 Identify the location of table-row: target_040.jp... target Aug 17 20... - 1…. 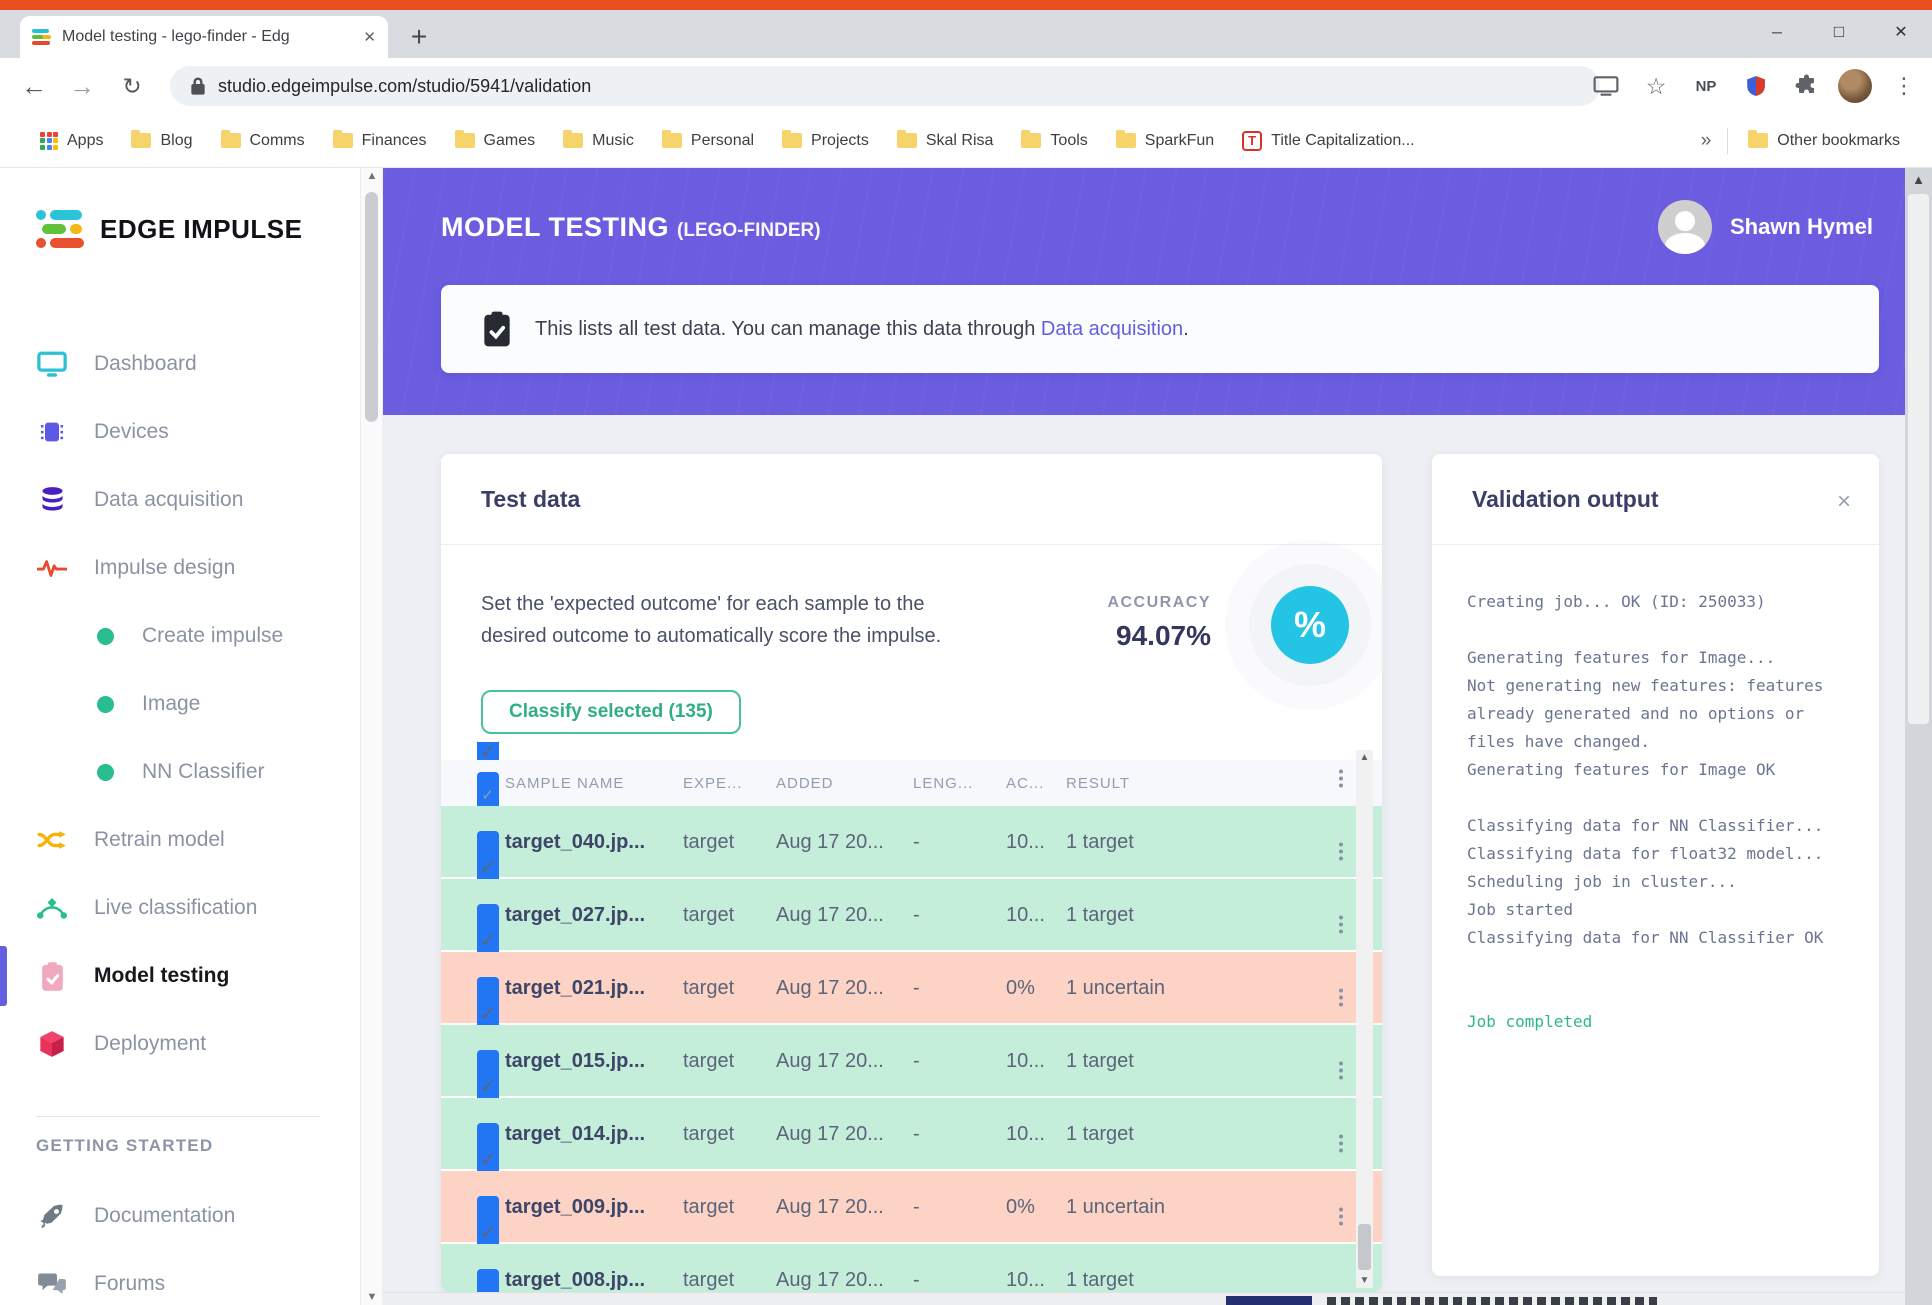
(911, 836).